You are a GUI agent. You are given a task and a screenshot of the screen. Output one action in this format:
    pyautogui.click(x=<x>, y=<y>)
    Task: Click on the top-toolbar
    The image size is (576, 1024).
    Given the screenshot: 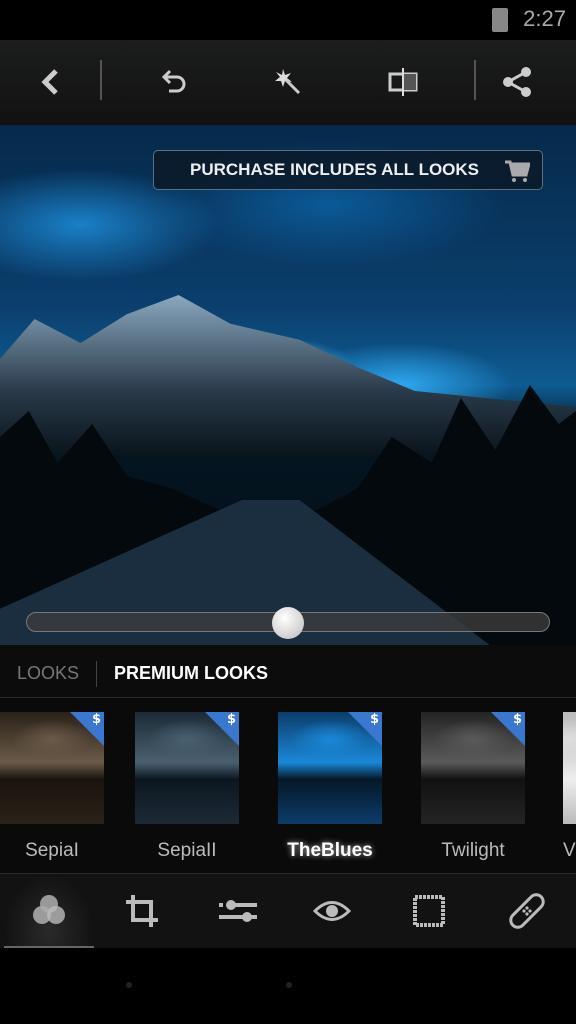 What is the action you would take?
    pyautogui.click(x=288, y=82)
    